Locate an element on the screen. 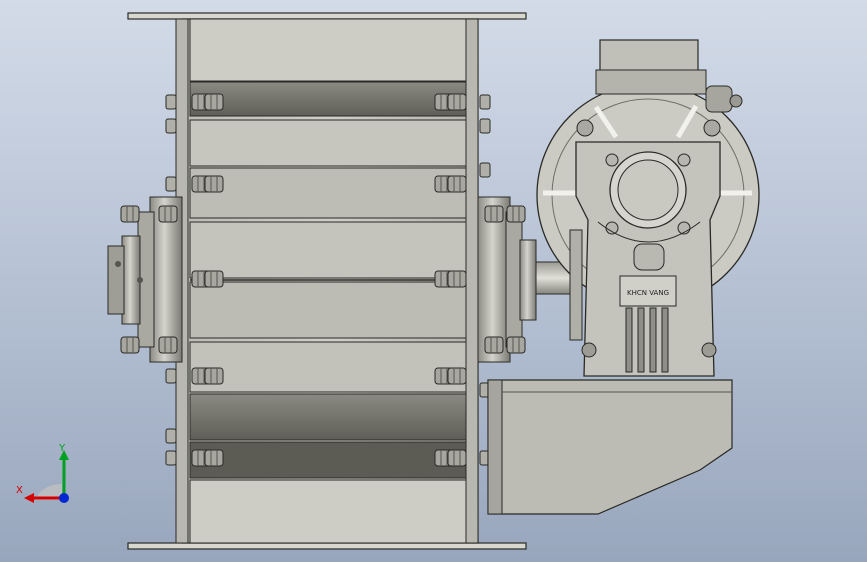  coordinate-triad: X Y is located at coordinates (43, 474).